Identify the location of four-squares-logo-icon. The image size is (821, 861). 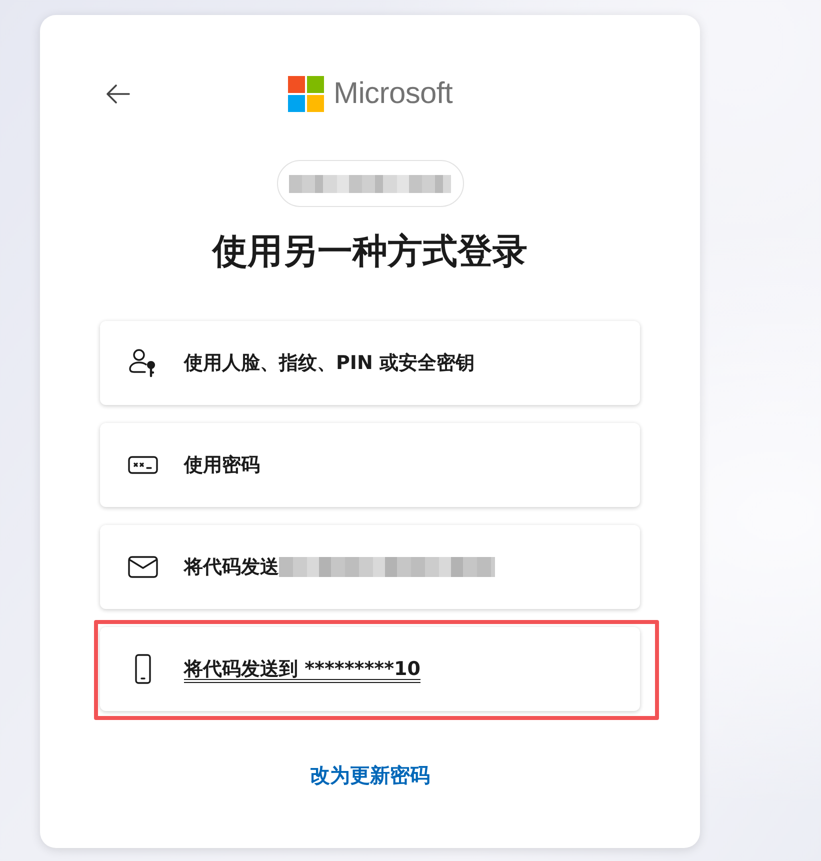
(306, 94).